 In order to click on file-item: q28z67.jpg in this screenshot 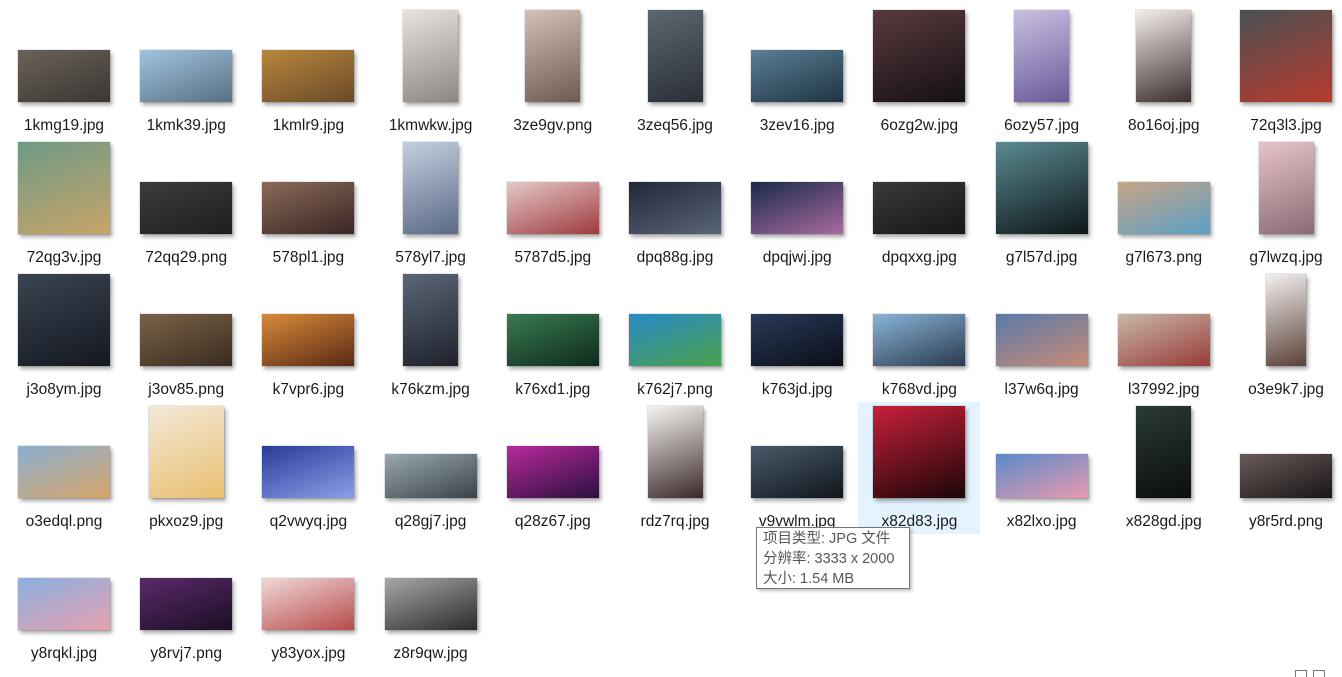, I will do `click(553, 468)`.